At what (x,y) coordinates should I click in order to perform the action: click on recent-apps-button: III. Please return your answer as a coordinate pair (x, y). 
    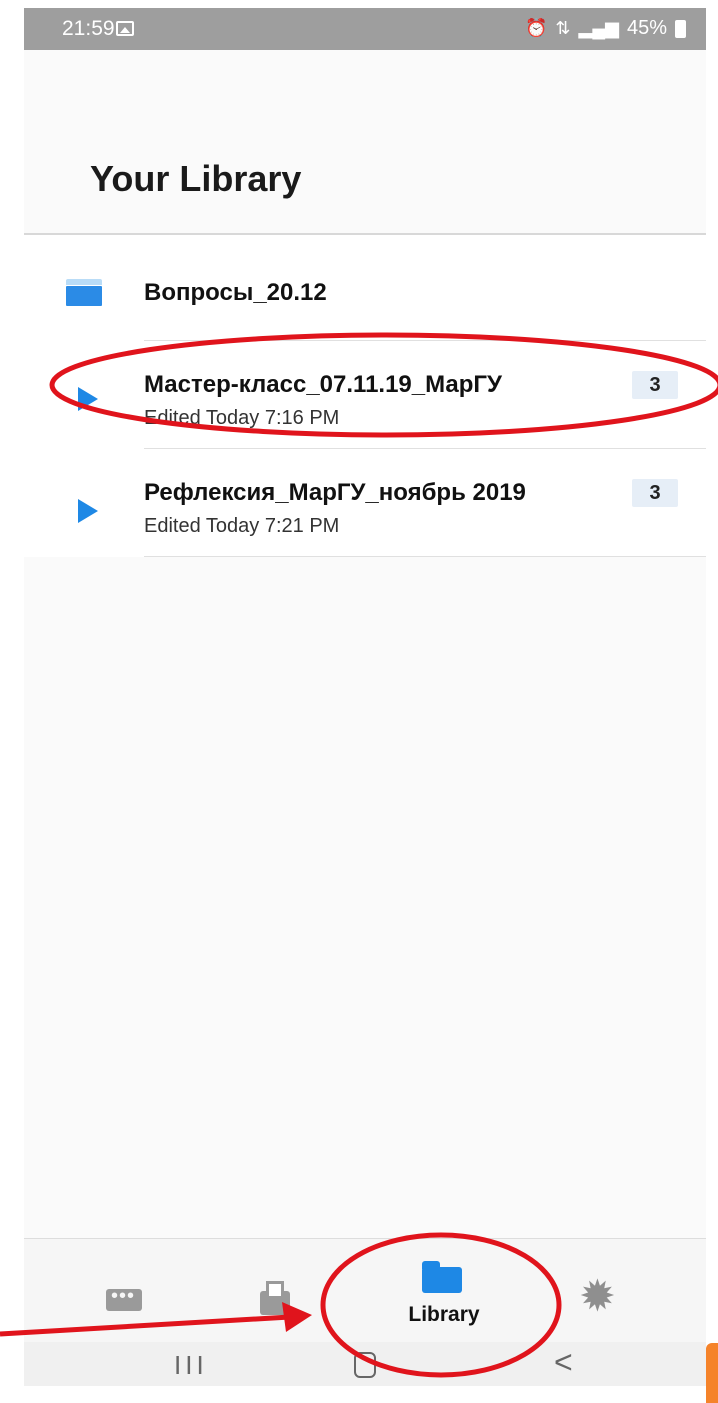
    Looking at the image, I should click on (191, 1365).